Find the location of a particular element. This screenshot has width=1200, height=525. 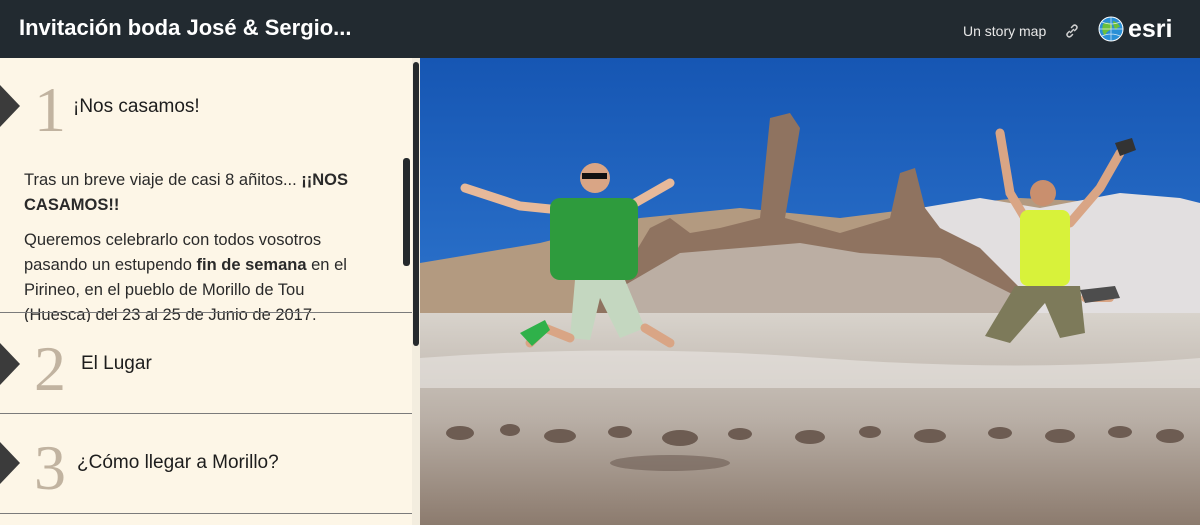

section-number: 3 is located at coordinates (50, 467).